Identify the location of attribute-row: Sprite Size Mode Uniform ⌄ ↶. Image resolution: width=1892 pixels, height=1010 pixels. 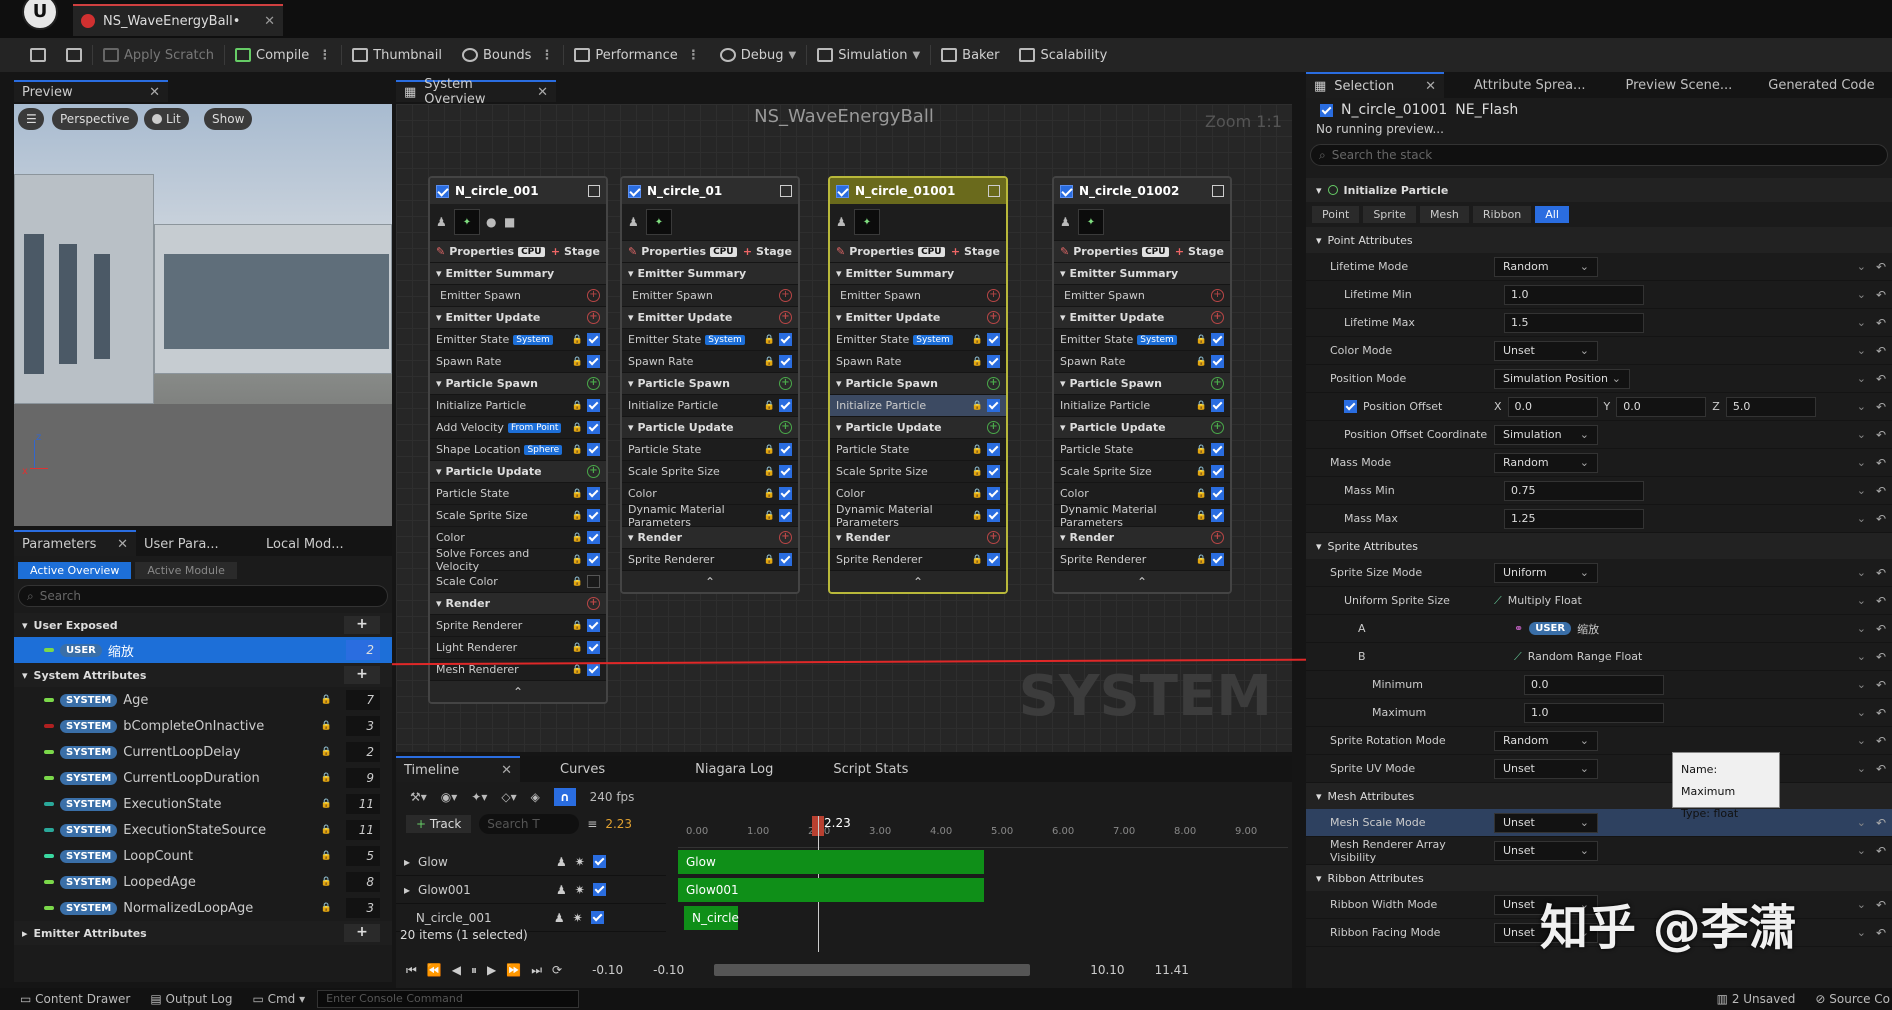
(1599, 573).